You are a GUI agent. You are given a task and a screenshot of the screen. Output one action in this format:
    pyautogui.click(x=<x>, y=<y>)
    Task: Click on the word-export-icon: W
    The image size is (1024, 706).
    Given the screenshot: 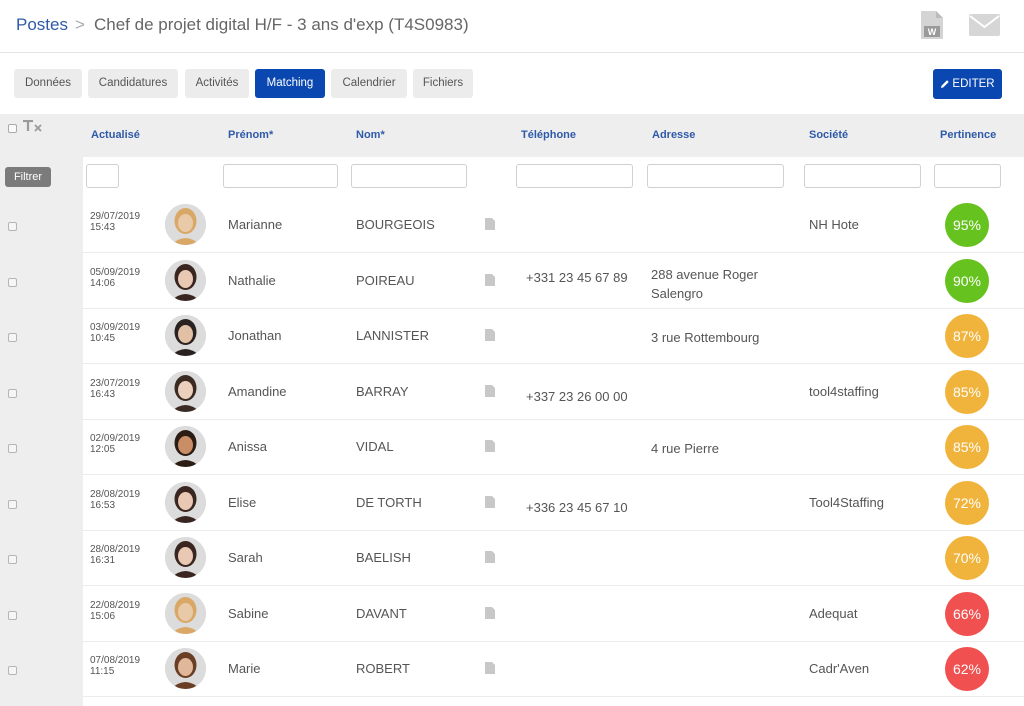 What is the action you would take?
    pyautogui.click(x=932, y=25)
    